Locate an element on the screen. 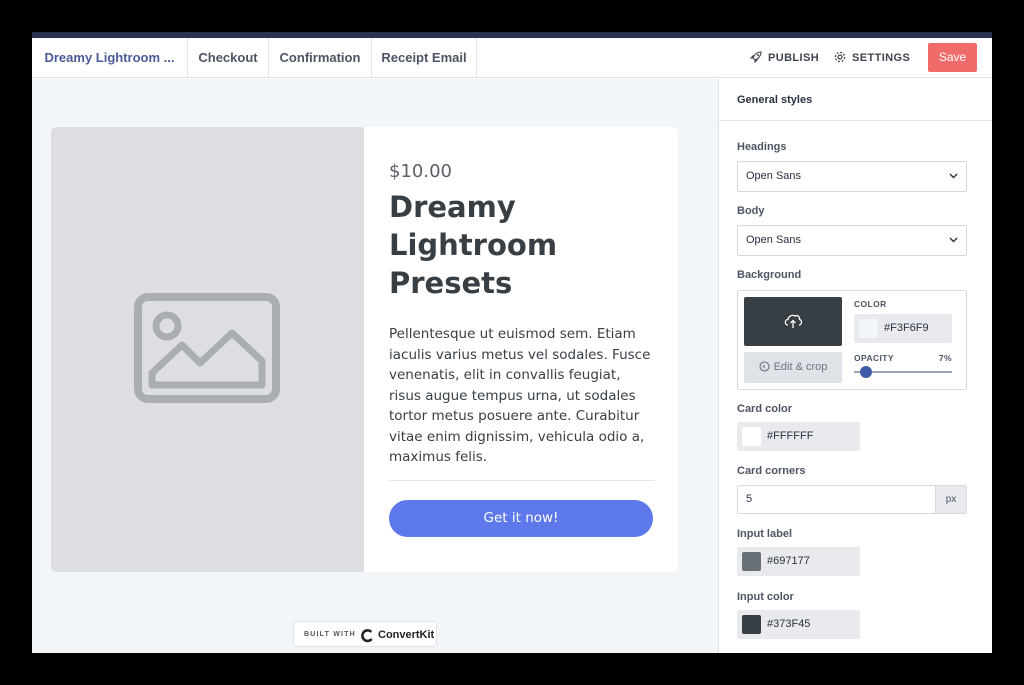 Image resolution: width=1024 pixels, height=685 pixels. panel-title: General styles is located at coordinates (775, 100).